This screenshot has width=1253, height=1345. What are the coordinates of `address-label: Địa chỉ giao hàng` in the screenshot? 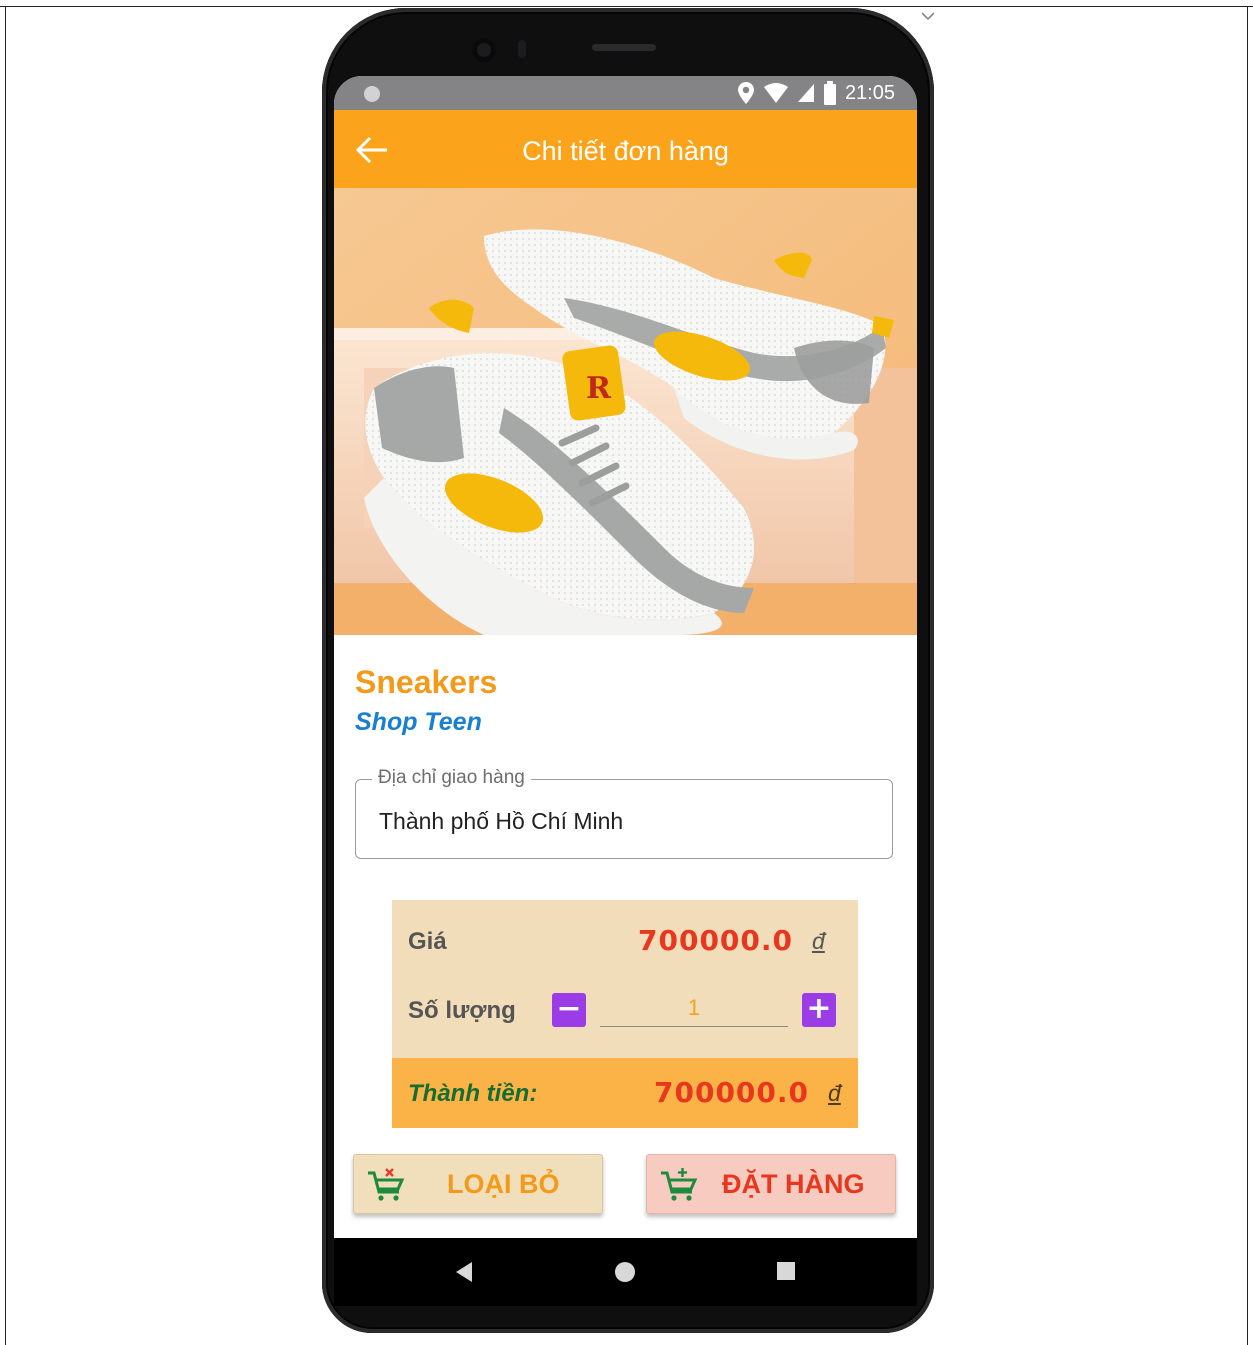 It's located at (451, 778).